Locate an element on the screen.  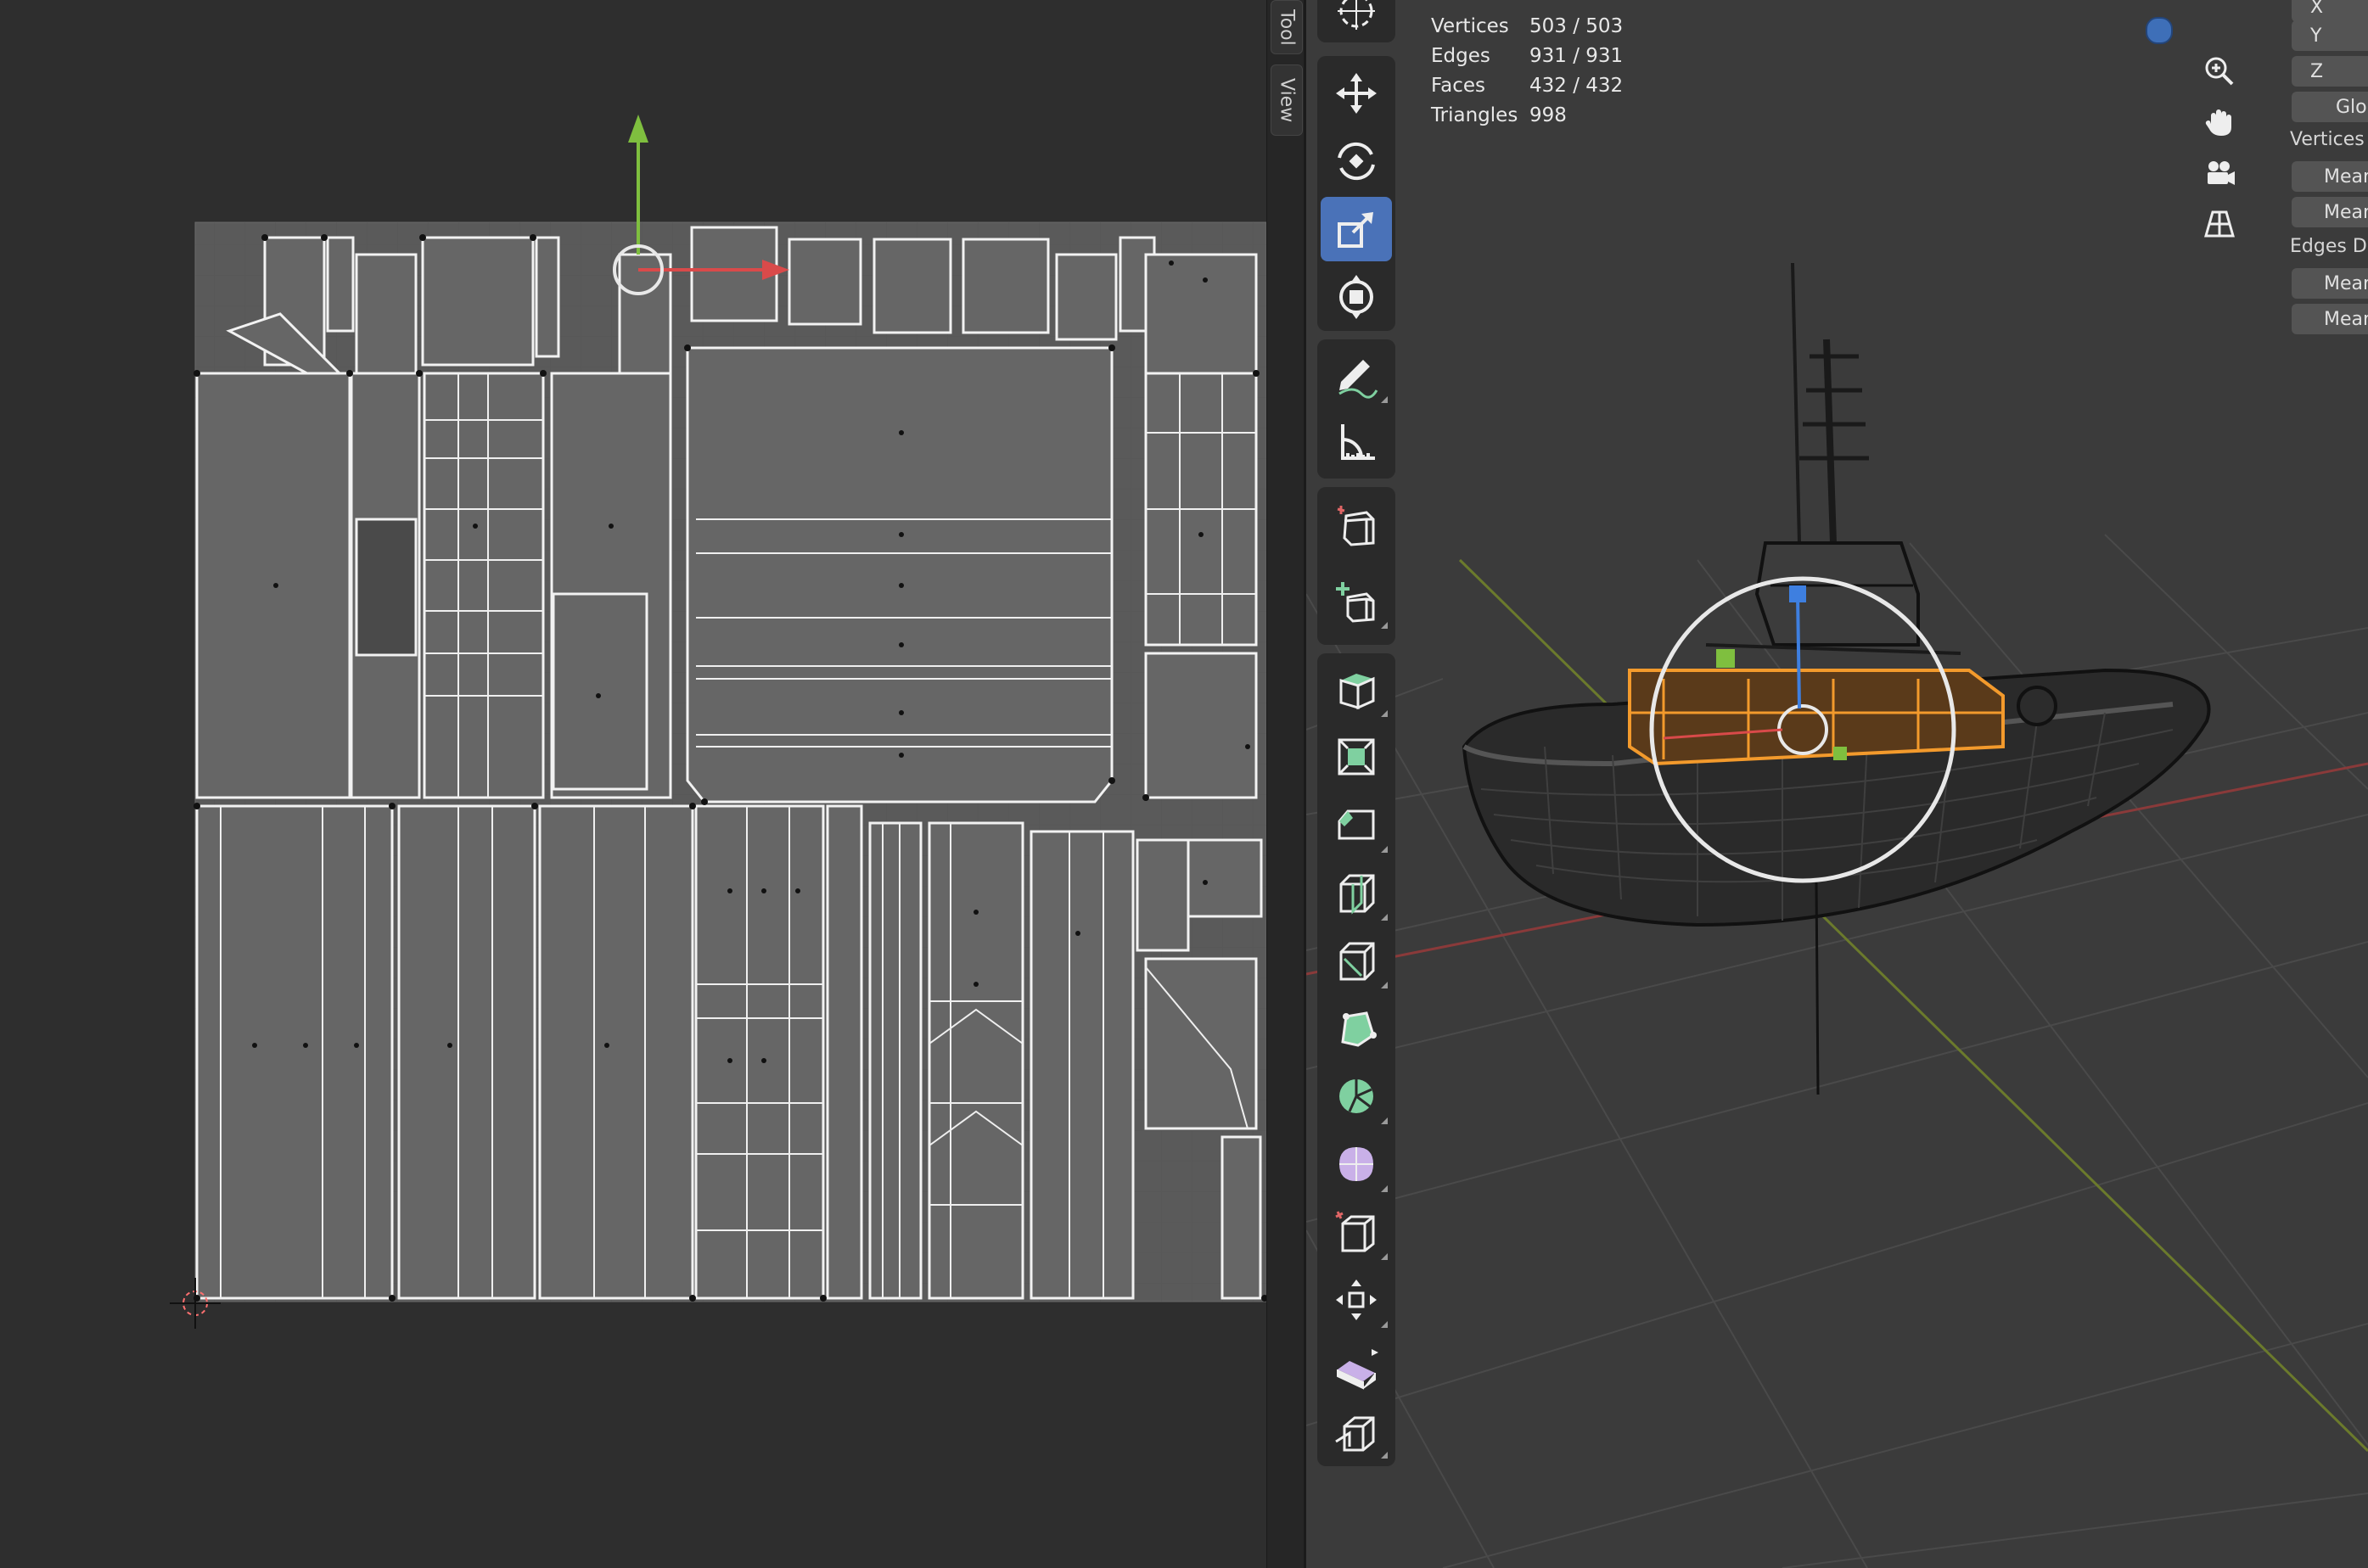
vertex-mean-field: Mean is located at coordinates (2330, 176).